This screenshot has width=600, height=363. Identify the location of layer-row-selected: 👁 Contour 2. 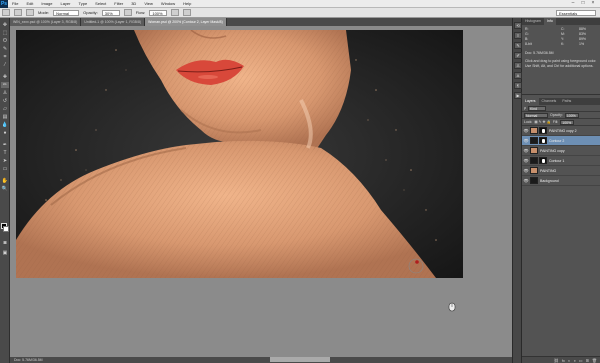
(561, 141).